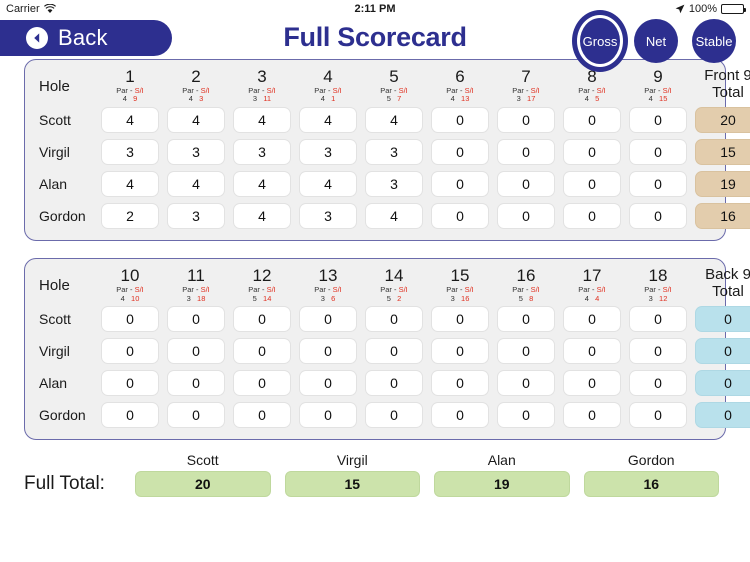 Image resolution: width=750 pixels, height=562 pixels. Describe the element at coordinates (328, 152) in the screenshot. I see `front-score-1-4: 3` at that location.